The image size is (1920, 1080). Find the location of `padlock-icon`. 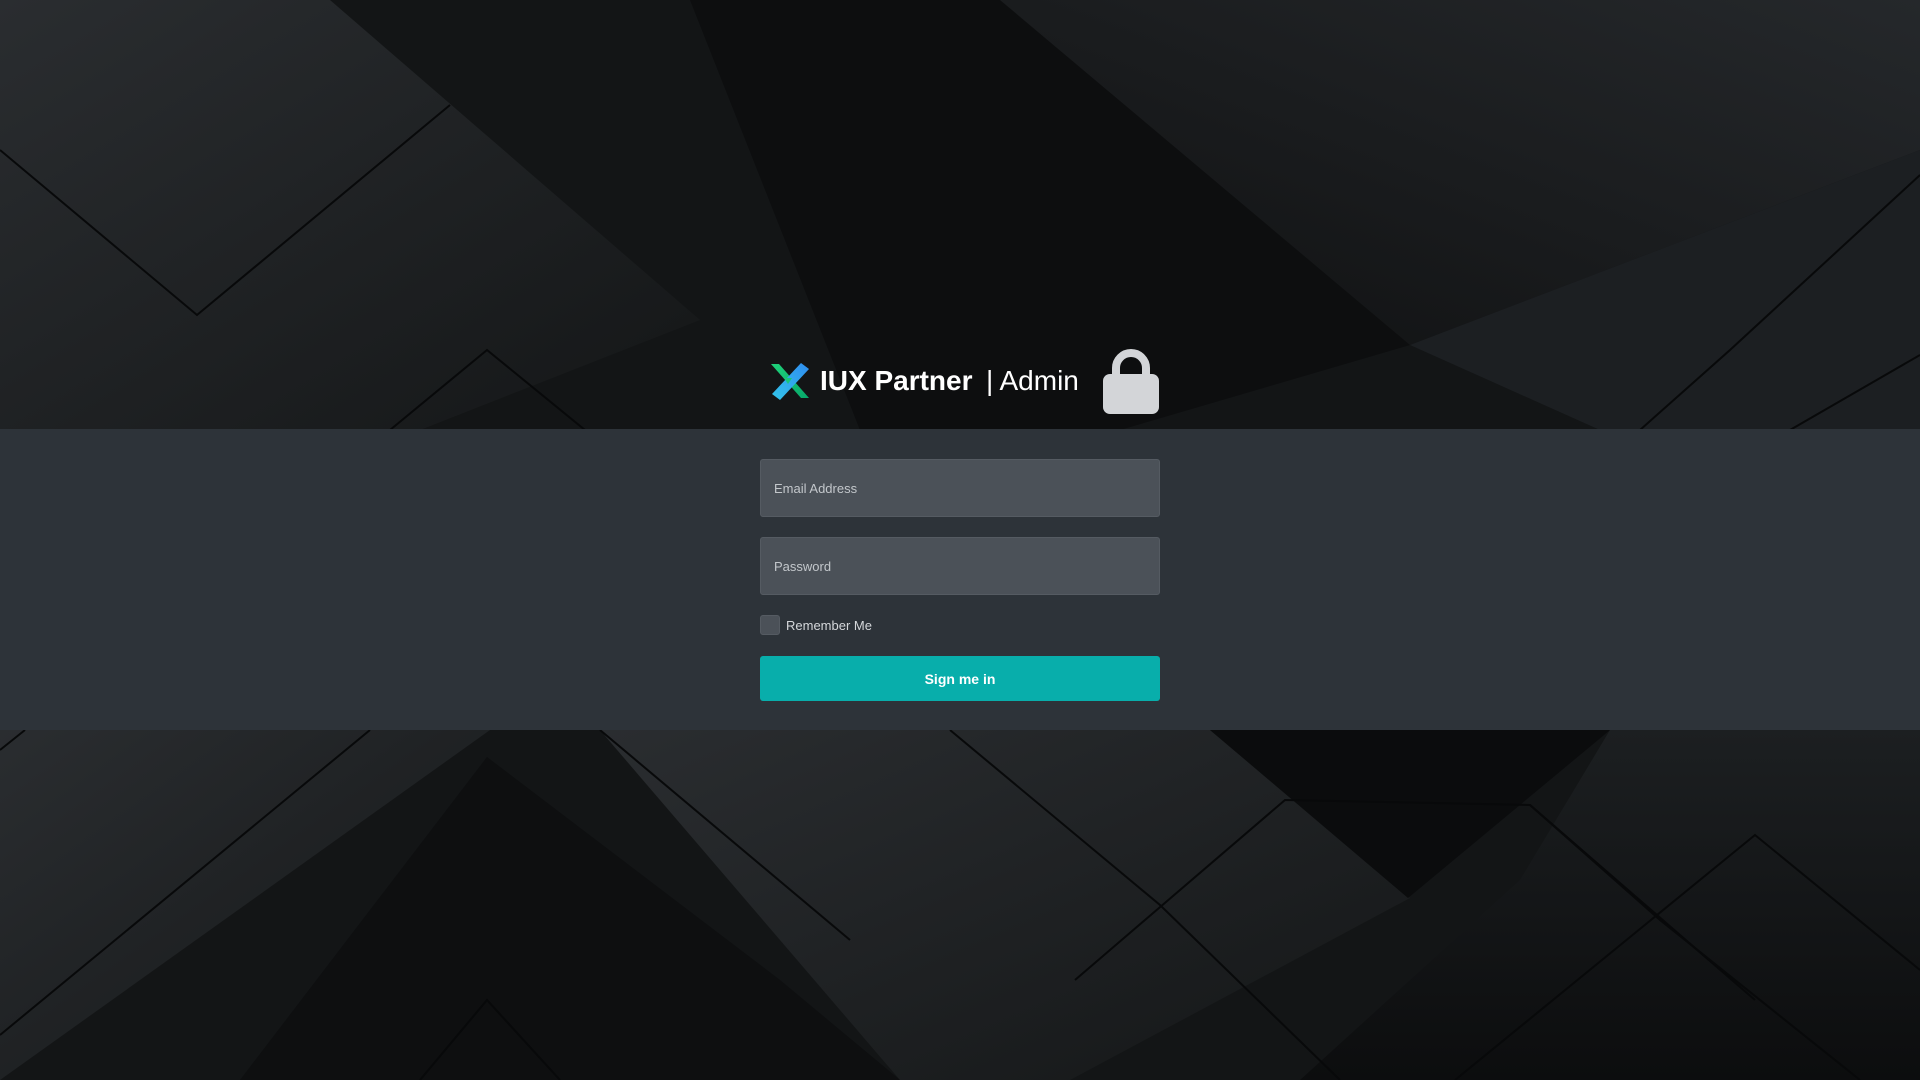

padlock-icon is located at coordinates (1131, 381).